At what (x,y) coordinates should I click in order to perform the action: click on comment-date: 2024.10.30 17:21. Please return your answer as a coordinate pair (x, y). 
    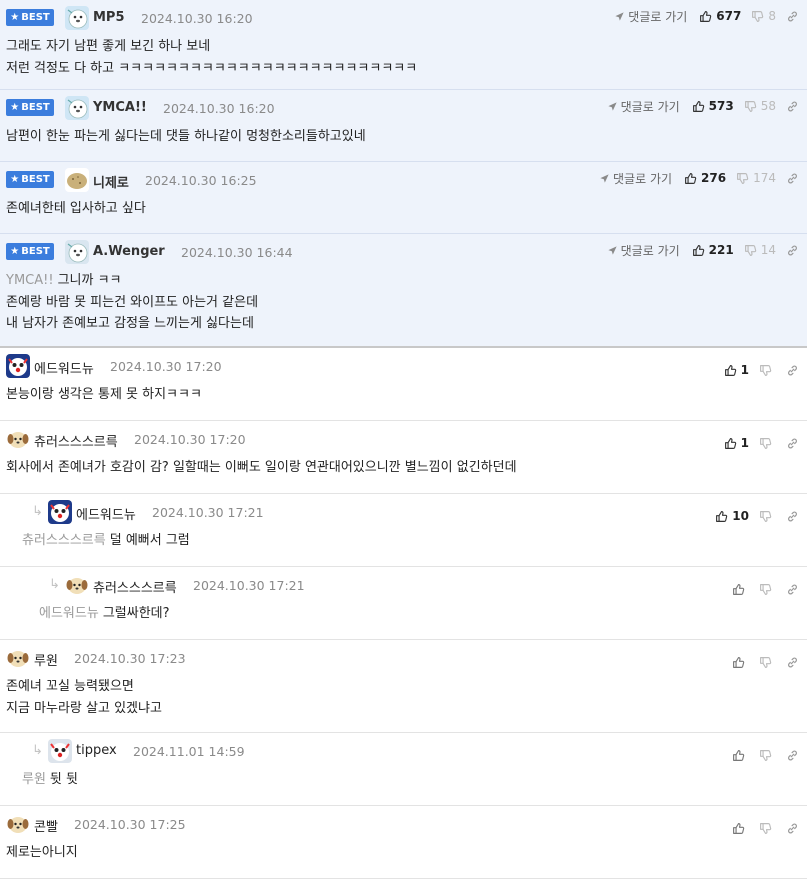
    Looking at the image, I should click on (208, 512).